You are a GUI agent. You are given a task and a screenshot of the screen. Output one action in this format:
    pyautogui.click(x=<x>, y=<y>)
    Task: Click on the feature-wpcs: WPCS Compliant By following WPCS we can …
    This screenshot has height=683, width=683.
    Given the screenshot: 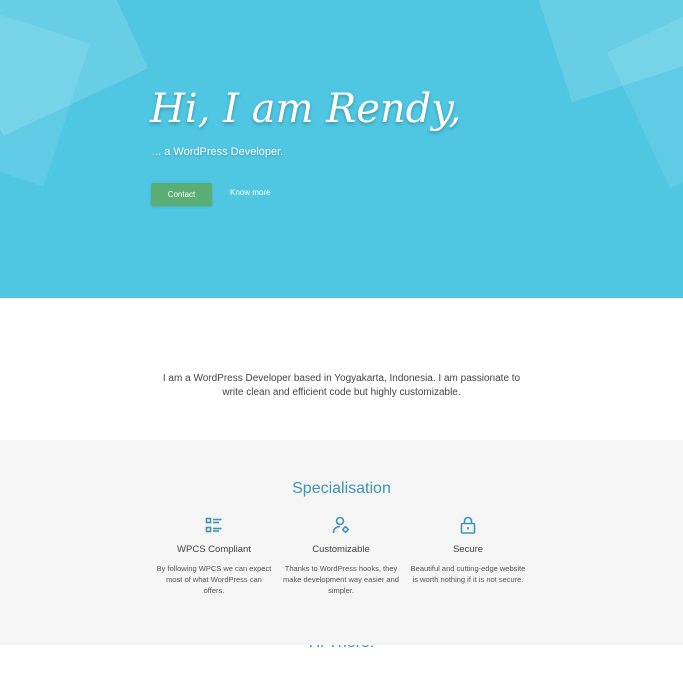 What is the action you would take?
    pyautogui.click(x=214, y=556)
    